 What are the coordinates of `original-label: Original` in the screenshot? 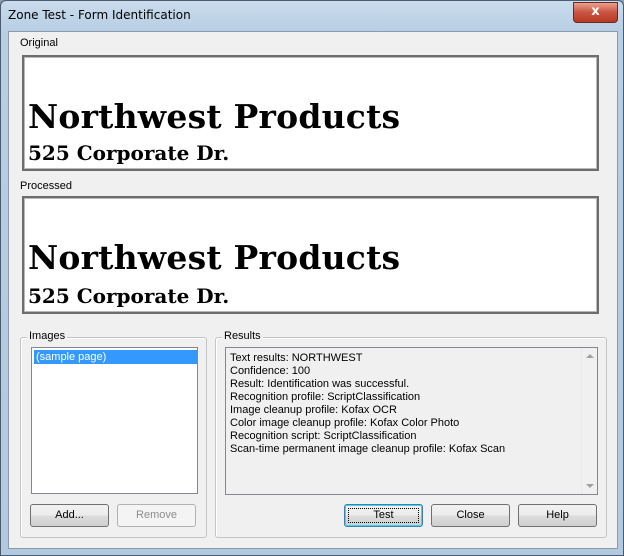 It's located at (39, 43).